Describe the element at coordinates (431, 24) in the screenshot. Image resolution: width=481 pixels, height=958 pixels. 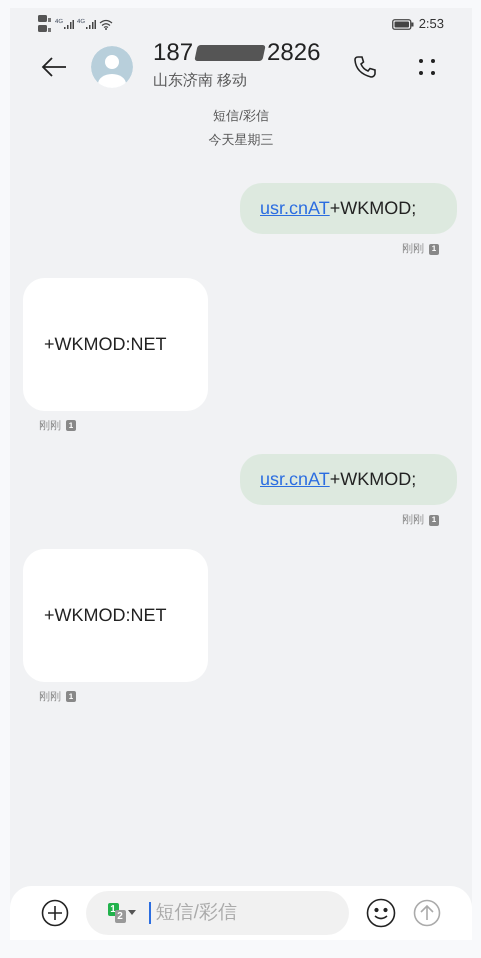
I see `status-time: 2:53` at that location.